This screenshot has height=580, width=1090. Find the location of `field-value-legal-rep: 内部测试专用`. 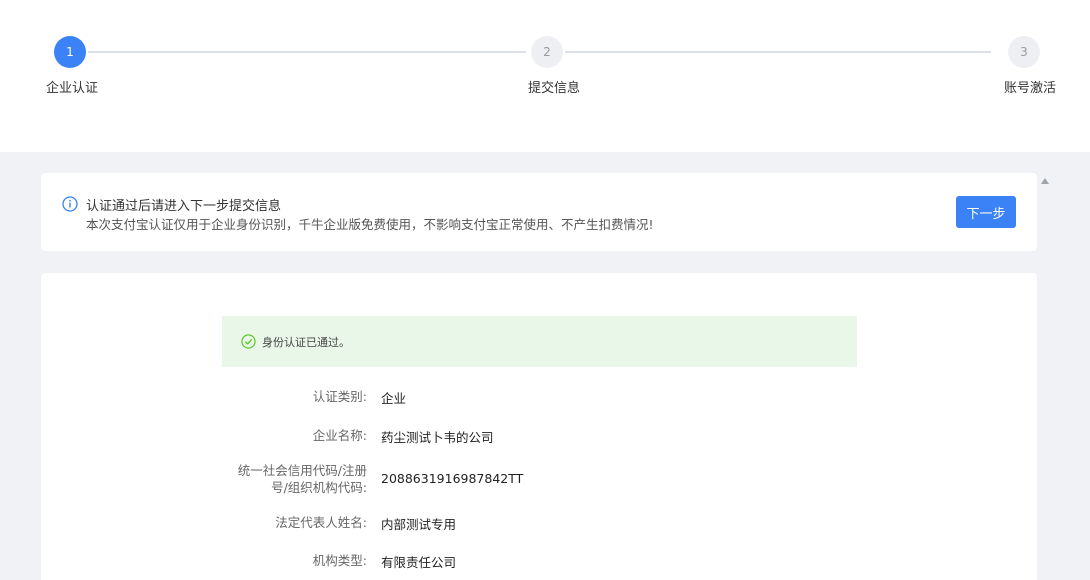

field-value-legal-rep: 内部测试专用 is located at coordinates (419, 524).